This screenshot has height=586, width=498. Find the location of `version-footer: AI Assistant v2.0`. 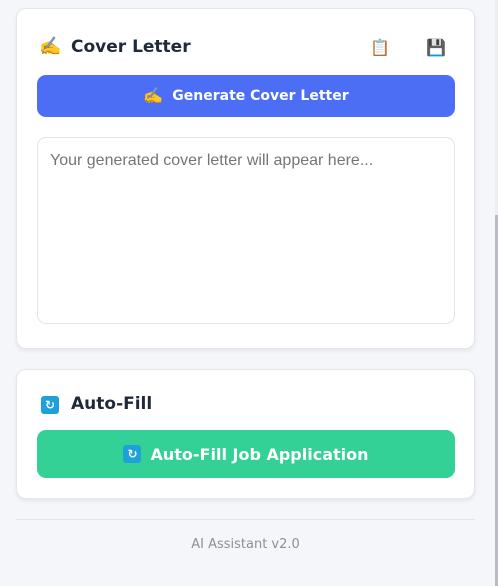

version-footer: AI Assistant v2.0 is located at coordinates (245, 544).